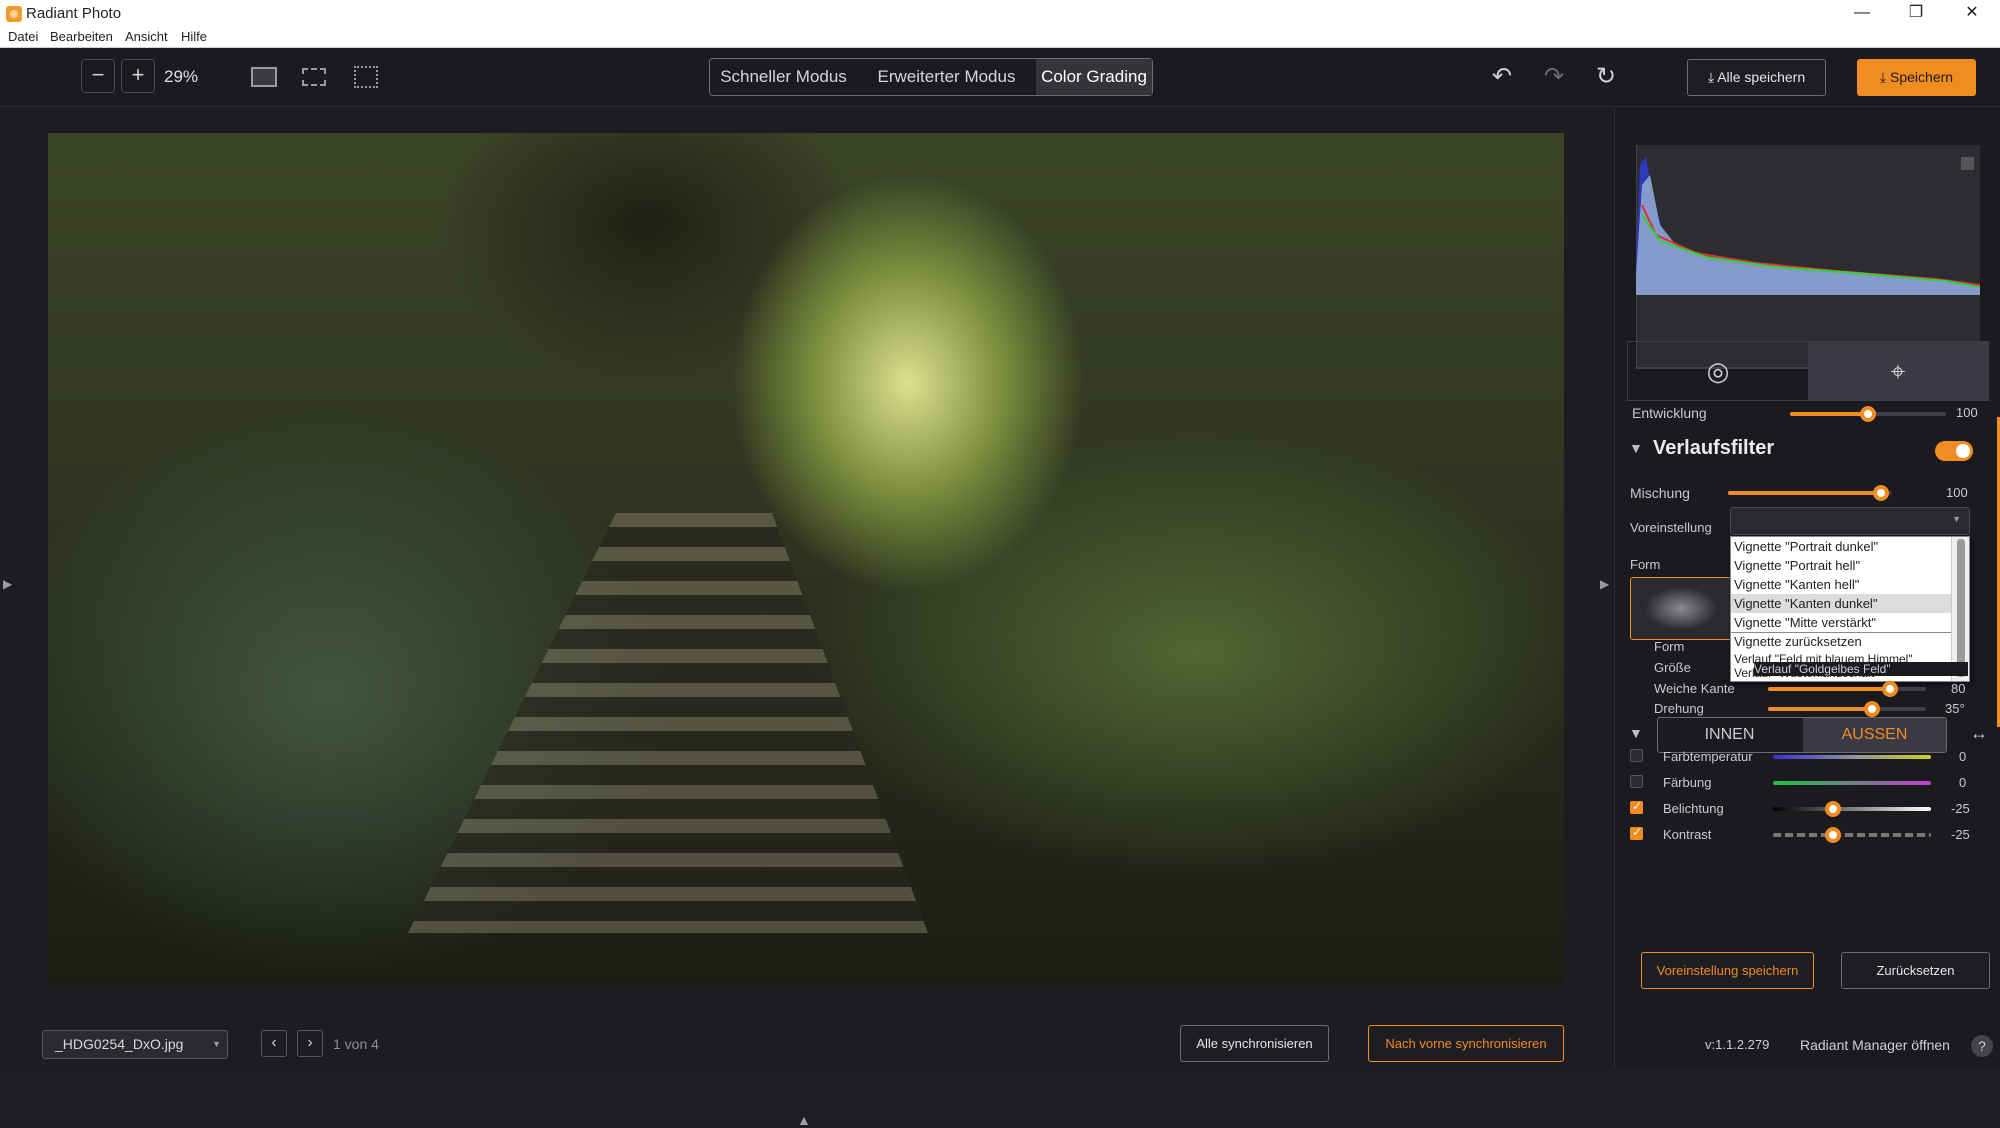  Describe the element at coordinates (1847, 709) in the screenshot. I see `rotation-slider` at that location.